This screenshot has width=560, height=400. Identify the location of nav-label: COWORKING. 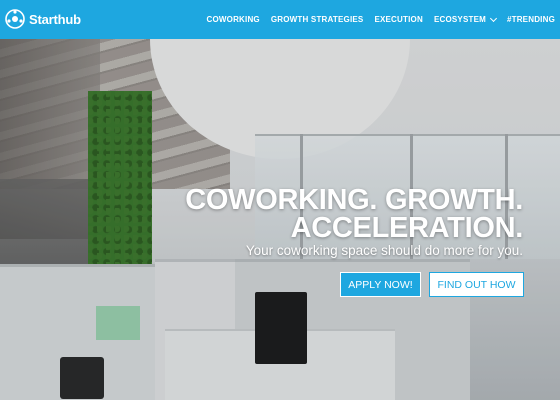
(233, 19).